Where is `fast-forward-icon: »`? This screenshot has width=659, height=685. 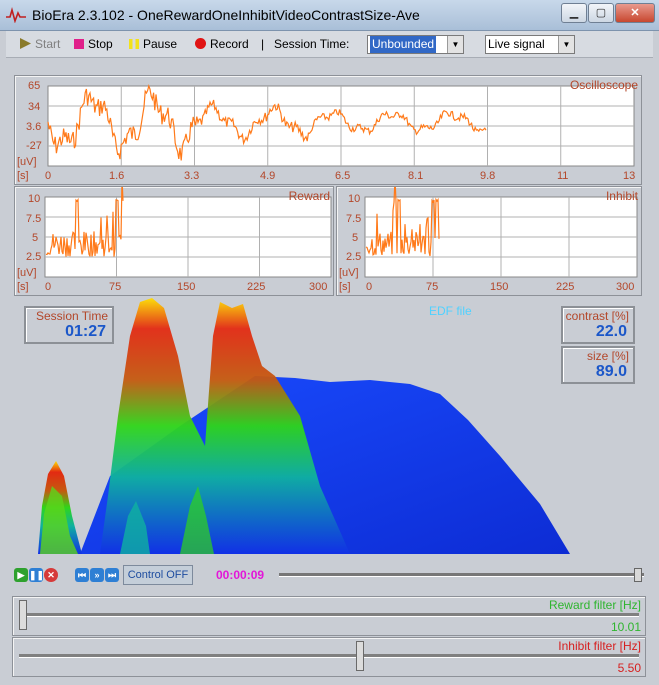 fast-forward-icon: » is located at coordinates (97, 575).